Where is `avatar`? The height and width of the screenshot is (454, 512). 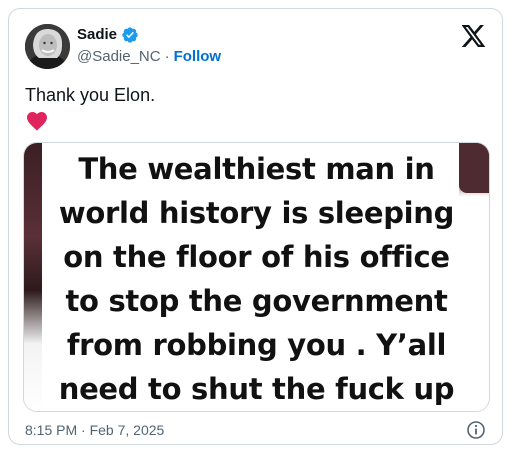 avatar is located at coordinates (47, 46).